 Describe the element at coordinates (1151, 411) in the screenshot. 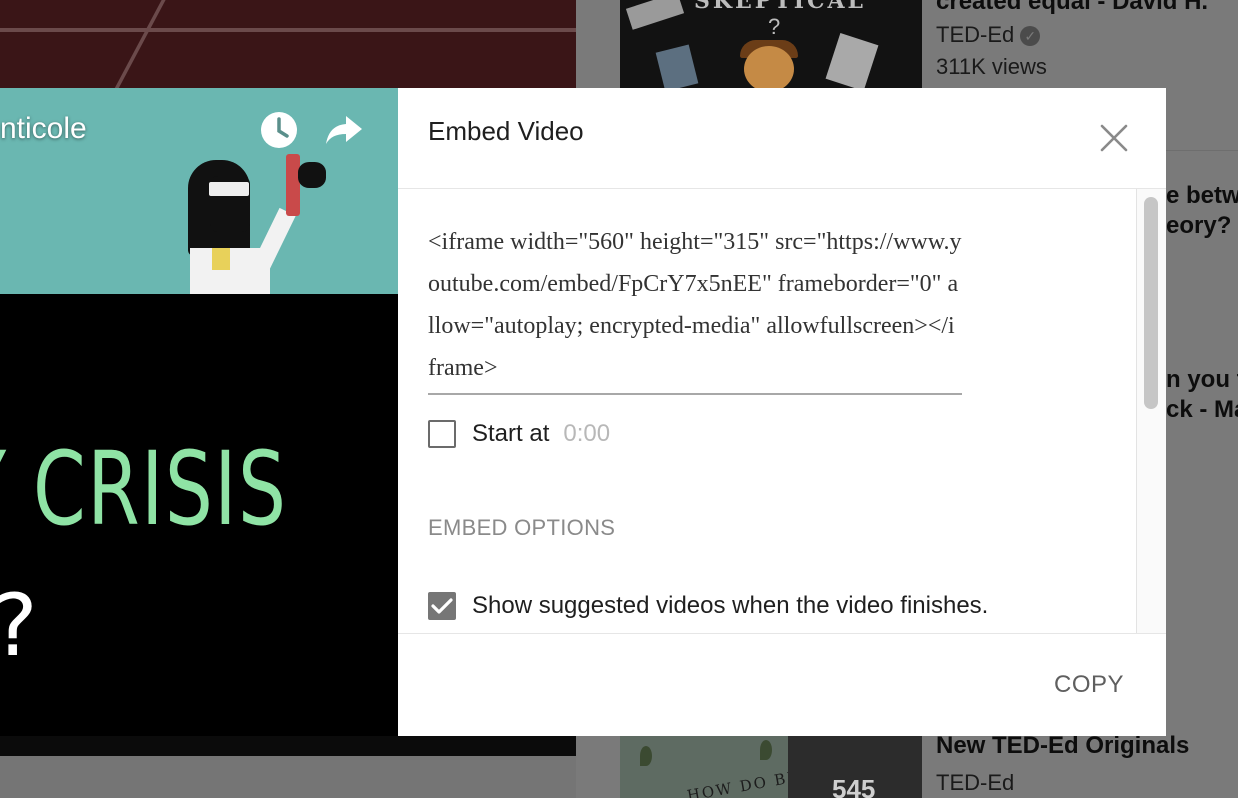

I see `dialog-scrollbar` at that location.